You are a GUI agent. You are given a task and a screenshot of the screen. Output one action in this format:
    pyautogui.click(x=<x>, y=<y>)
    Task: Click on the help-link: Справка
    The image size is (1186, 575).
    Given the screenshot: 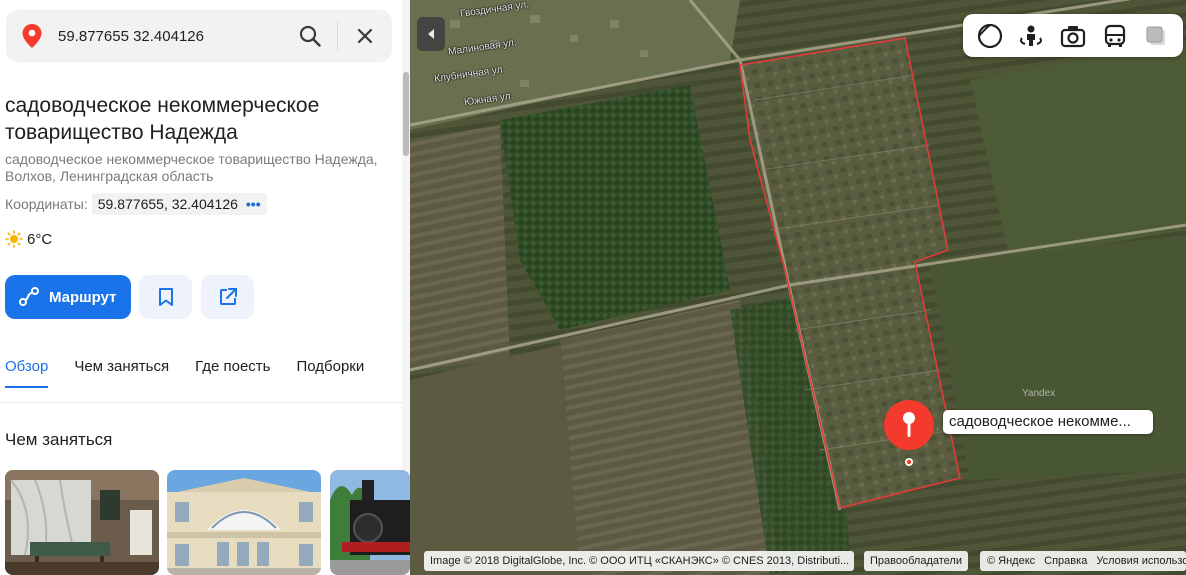 What is the action you would take?
    pyautogui.click(x=1065, y=561)
    